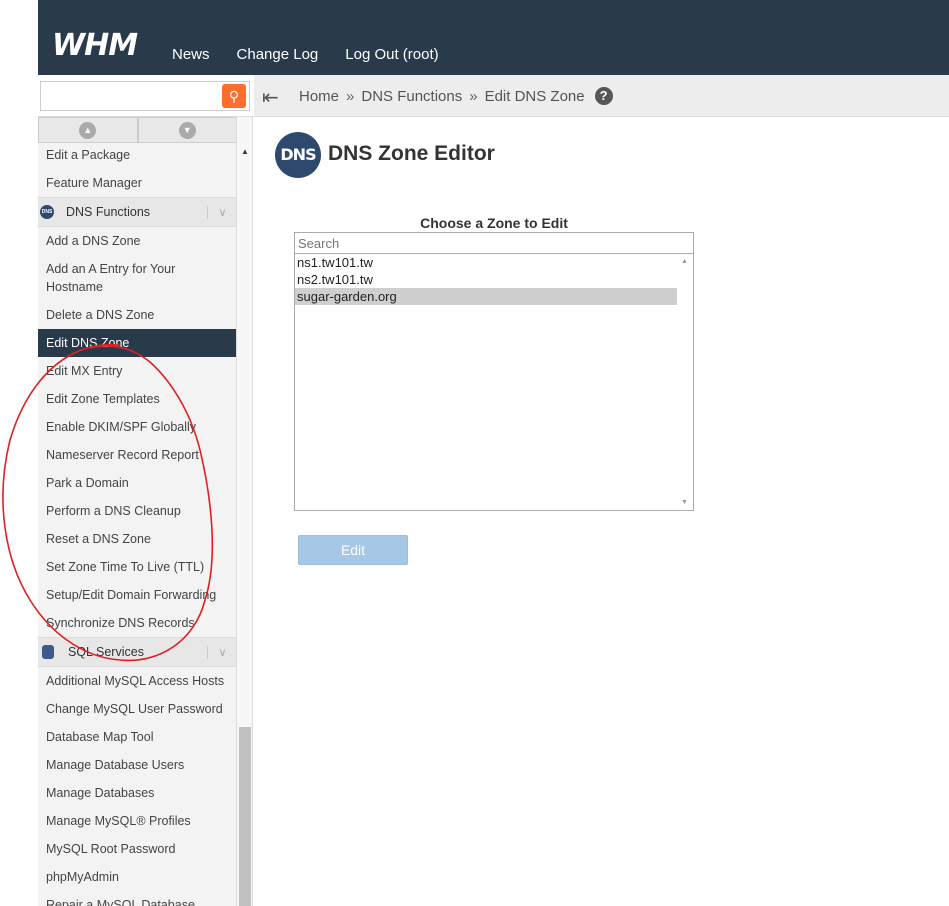  What do you see at coordinates (534, 96) in the screenshot?
I see `breadcrumb-current: Edit DNS Zone` at bounding box center [534, 96].